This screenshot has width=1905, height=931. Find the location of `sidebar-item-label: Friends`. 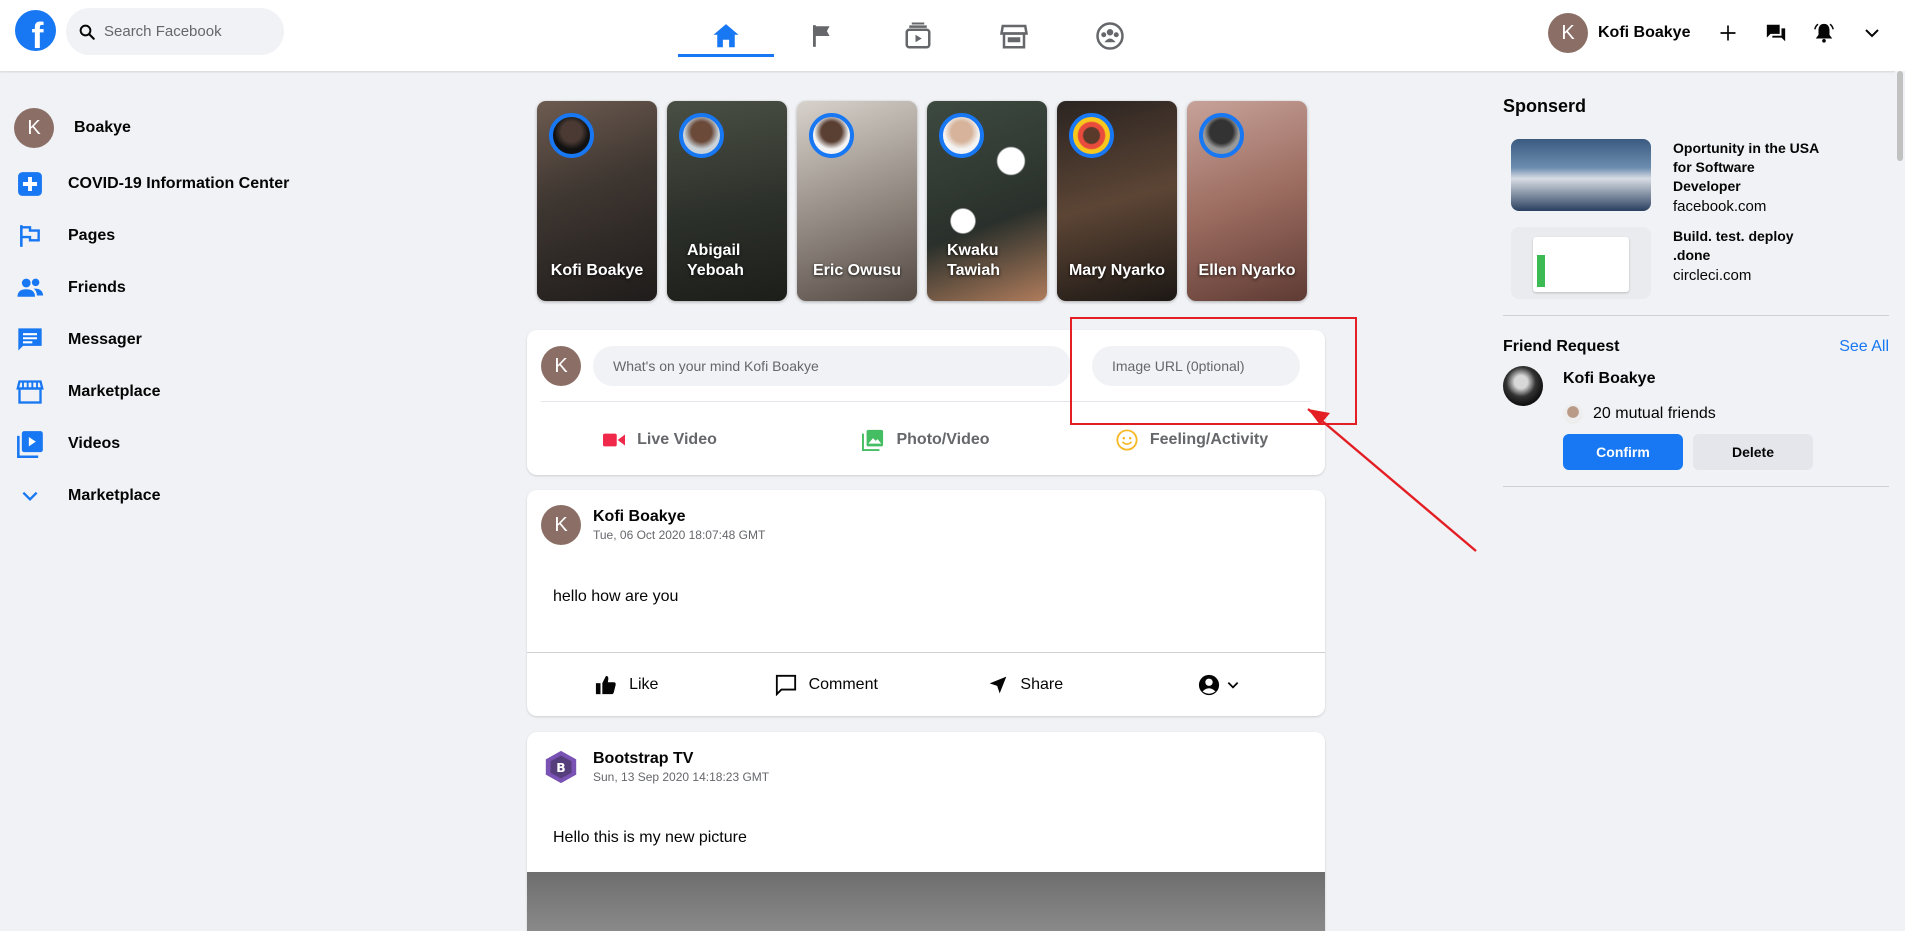

sidebar-item-label: Friends is located at coordinates (97, 287).